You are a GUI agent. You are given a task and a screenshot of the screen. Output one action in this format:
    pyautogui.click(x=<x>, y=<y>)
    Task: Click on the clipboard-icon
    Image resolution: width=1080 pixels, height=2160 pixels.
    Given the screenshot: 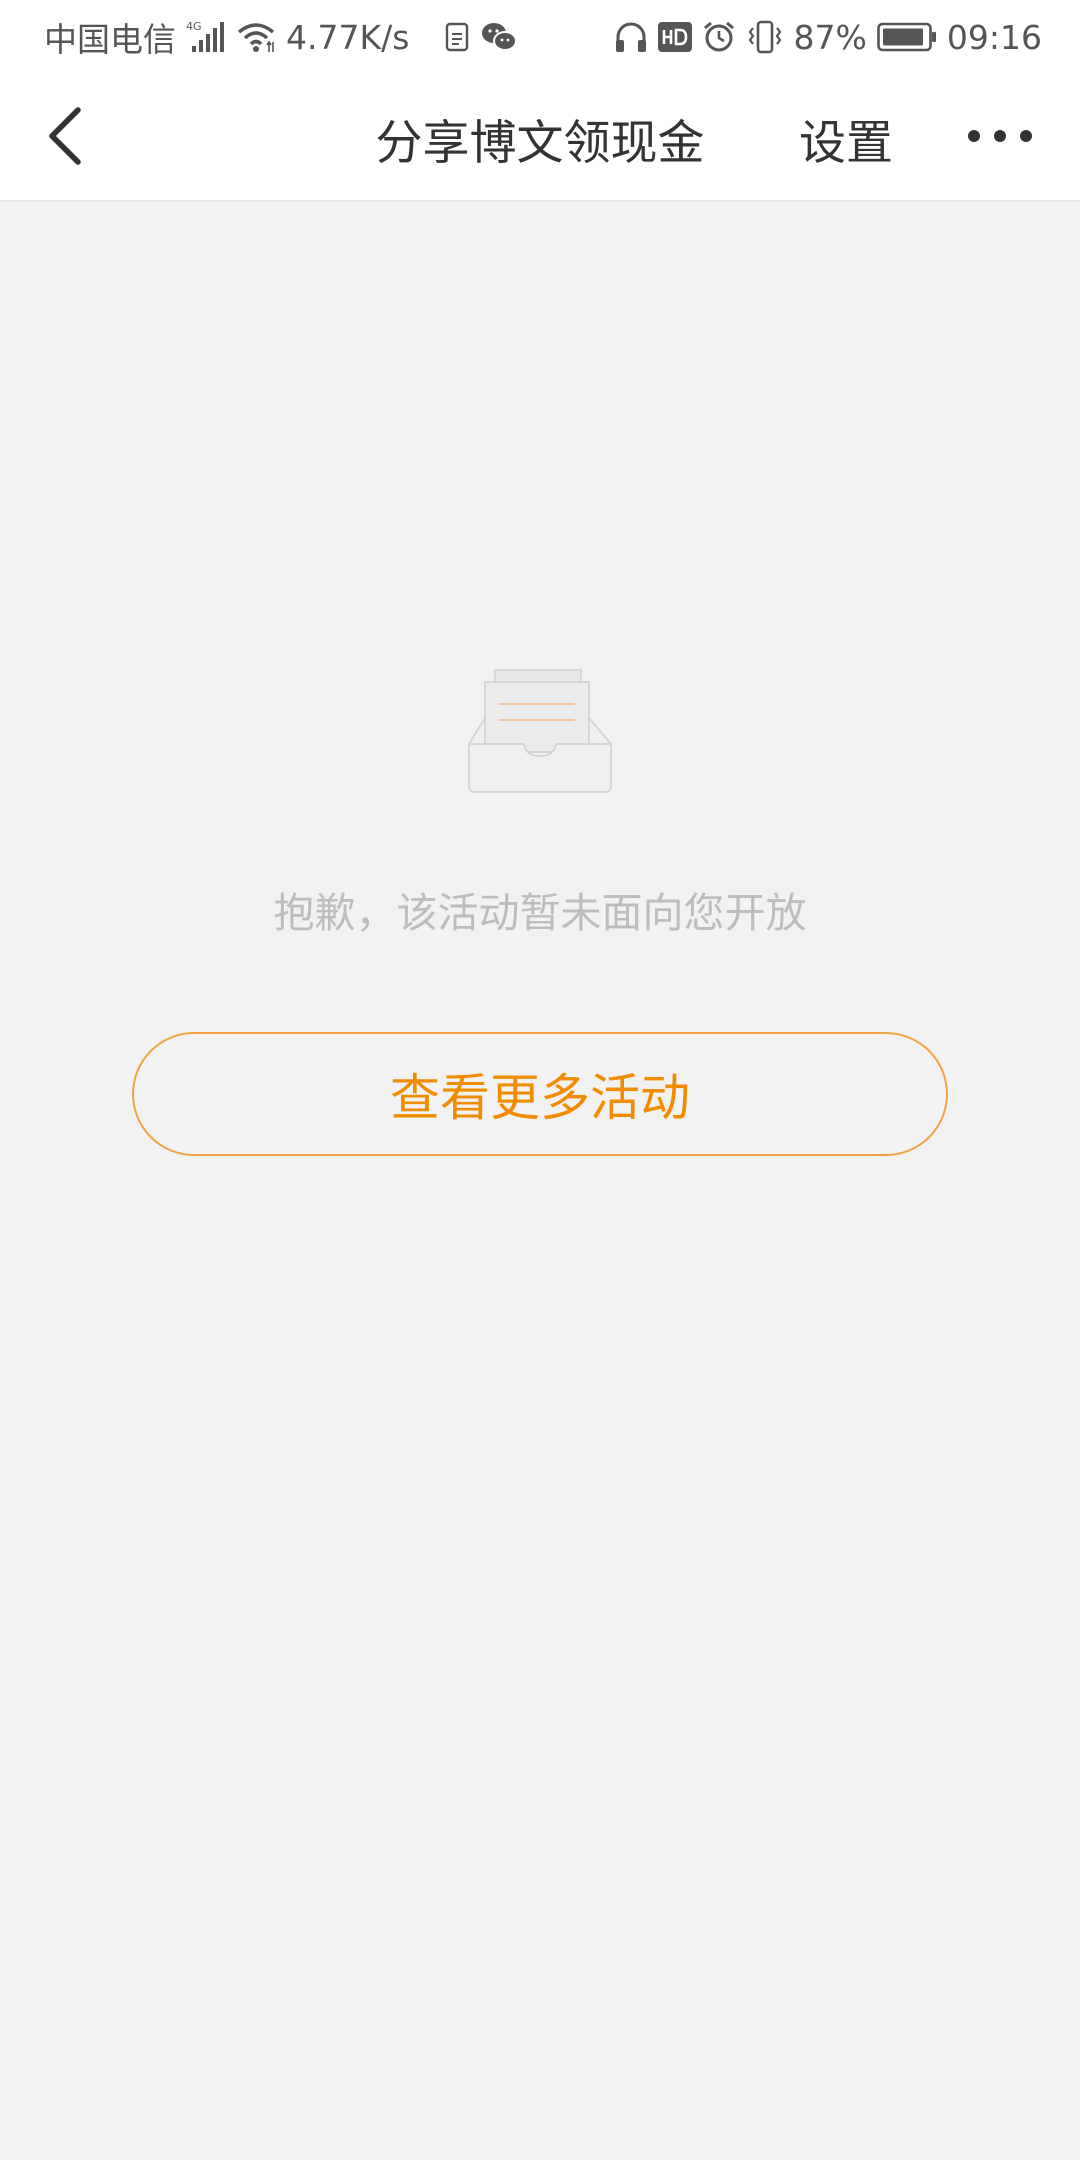 What is the action you would take?
    pyautogui.click(x=458, y=37)
    